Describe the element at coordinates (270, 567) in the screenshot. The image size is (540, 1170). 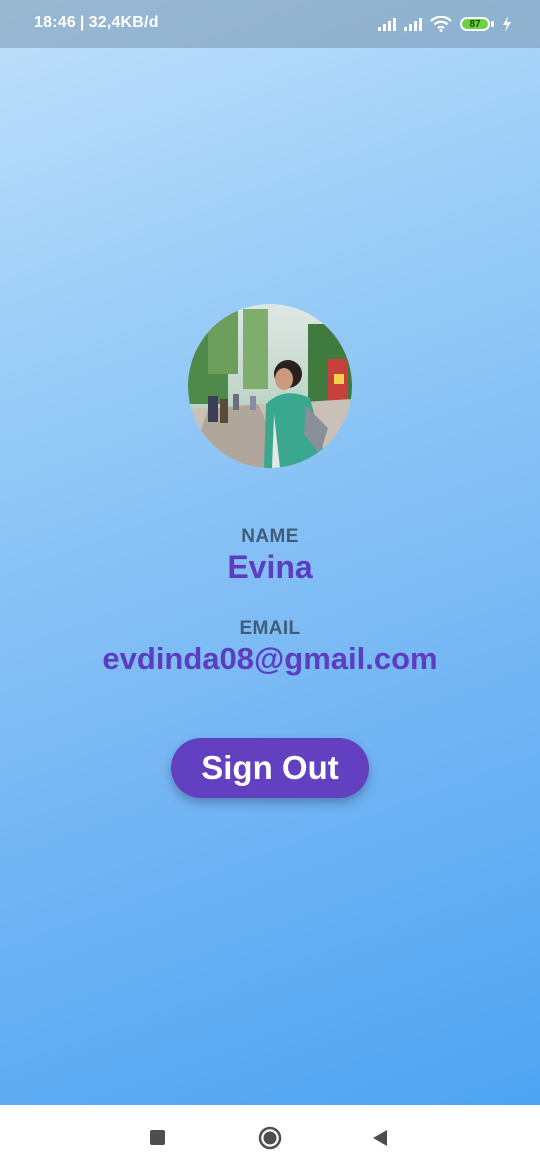
I see `name-value: Evina` at that location.